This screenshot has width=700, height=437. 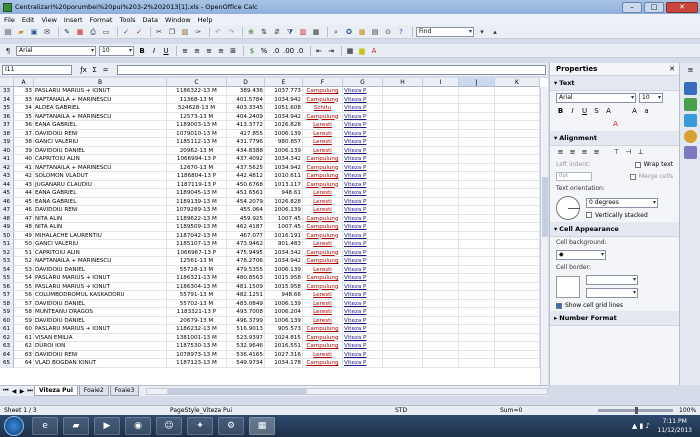 I want to click on cell-e: 1010.611, so click(x=284, y=176).